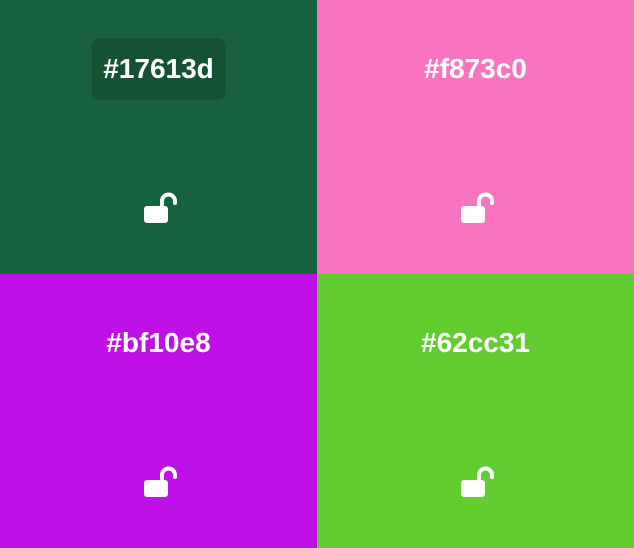 Image resolution: width=634 pixels, height=548 pixels. I want to click on hex-code-label: #17613d, so click(158, 69).